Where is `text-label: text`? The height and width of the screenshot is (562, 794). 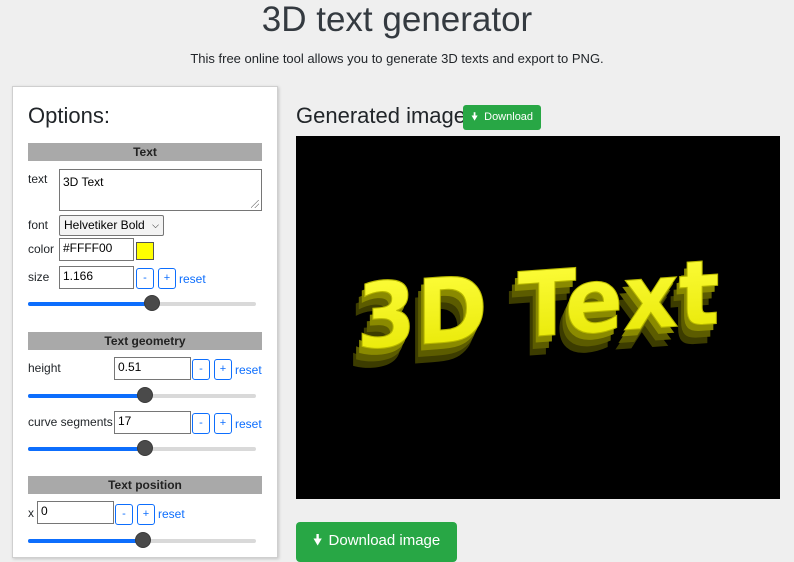 text-label: text is located at coordinates (38, 179).